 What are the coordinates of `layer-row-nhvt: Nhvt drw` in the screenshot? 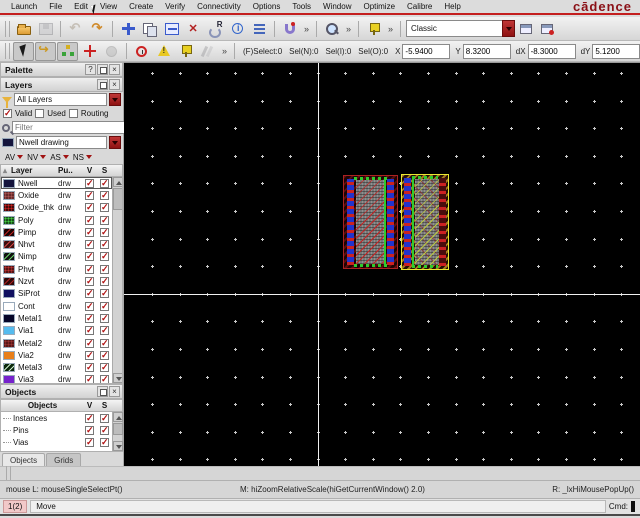 It's located at (56, 244).